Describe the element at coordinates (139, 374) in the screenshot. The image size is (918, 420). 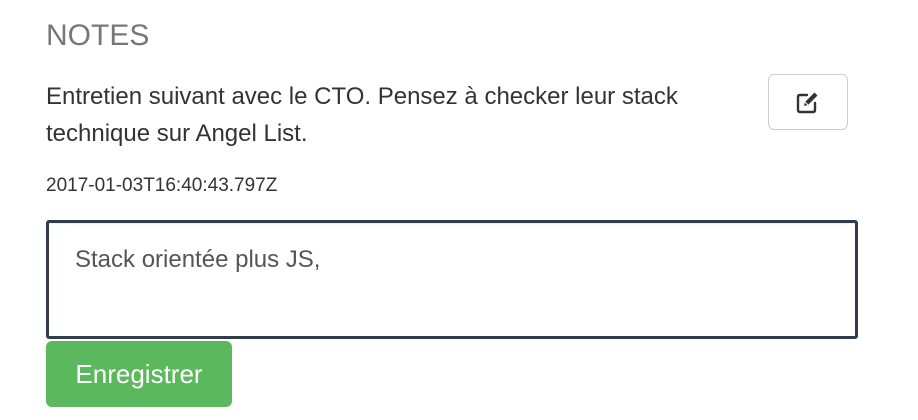
I see `save-button: Enregistrer` at that location.